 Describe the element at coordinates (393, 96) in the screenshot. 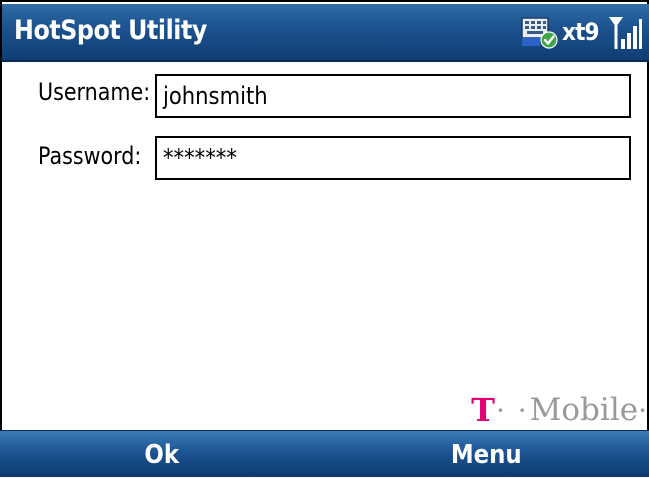

I see `username-input: johnsmith` at that location.